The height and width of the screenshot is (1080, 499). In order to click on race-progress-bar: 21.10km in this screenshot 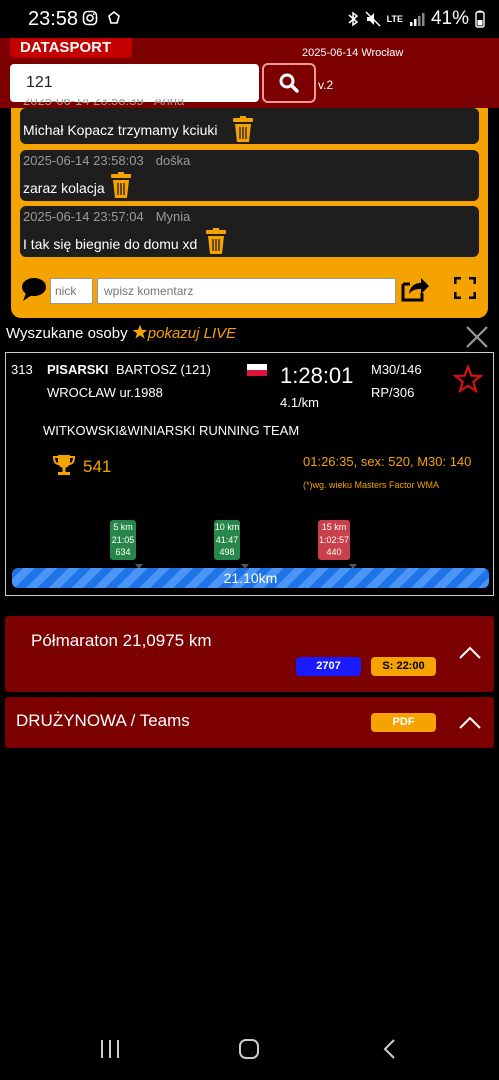, I will do `click(250, 578)`.